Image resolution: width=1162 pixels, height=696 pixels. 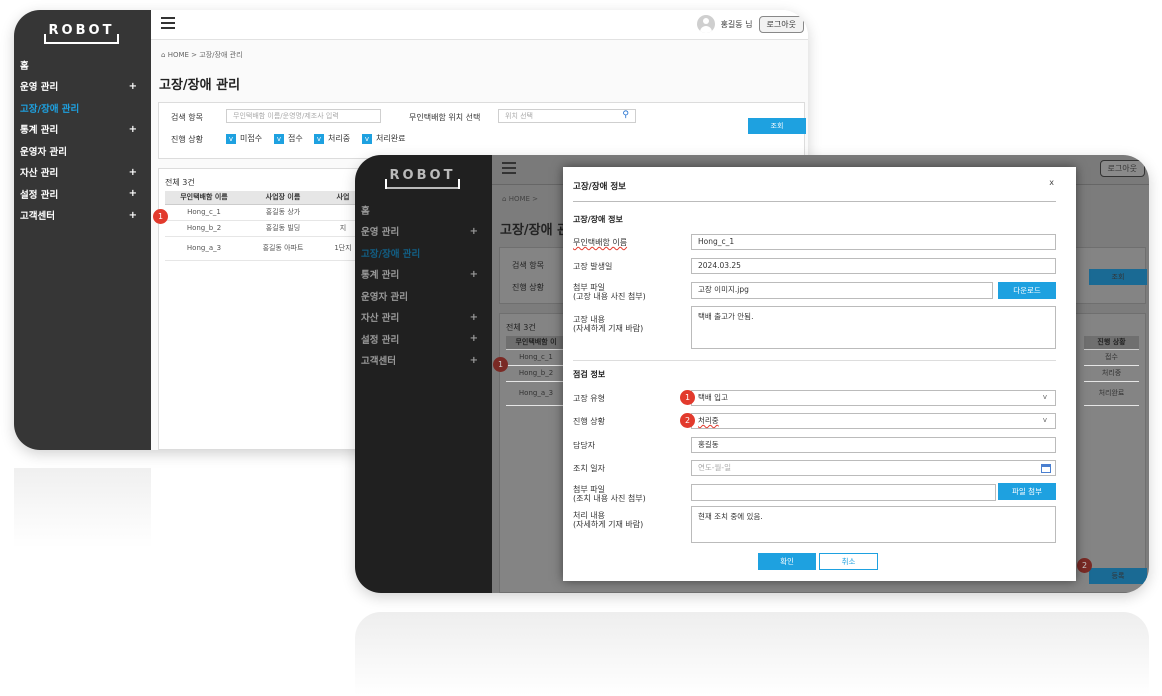 What do you see at coordinates (625, 115) in the screenshot?
I see `search-icon: ⚲` at bounding box center [625, 115].